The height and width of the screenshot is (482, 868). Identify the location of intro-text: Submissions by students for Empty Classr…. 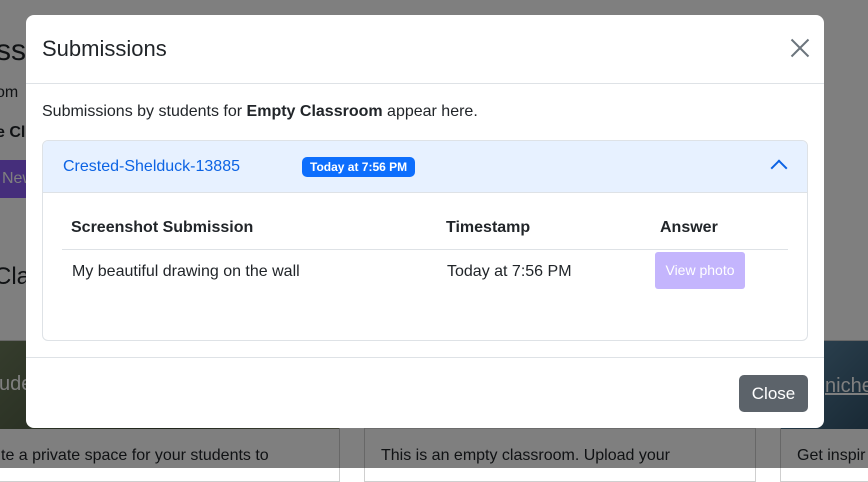
(260, 112).